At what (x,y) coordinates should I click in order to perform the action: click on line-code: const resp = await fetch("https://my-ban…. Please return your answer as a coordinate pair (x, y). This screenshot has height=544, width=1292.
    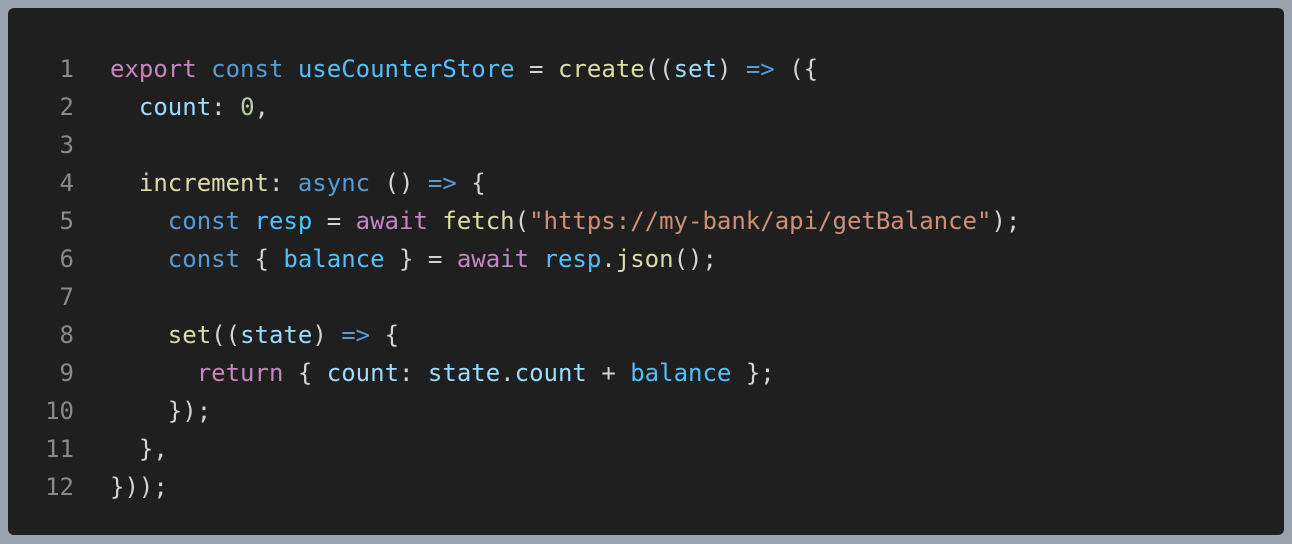
    Looking at the image, I should click on (565, 221).